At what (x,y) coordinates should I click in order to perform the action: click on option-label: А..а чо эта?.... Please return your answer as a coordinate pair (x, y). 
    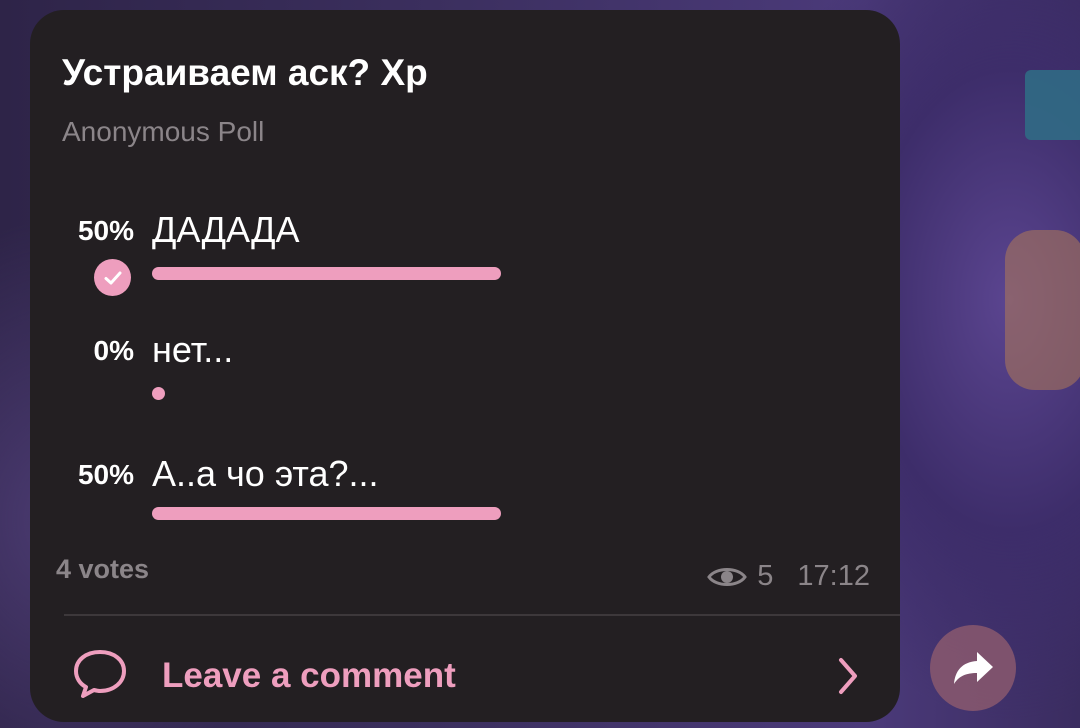
    Looking at the image, I should click on (265, 473).